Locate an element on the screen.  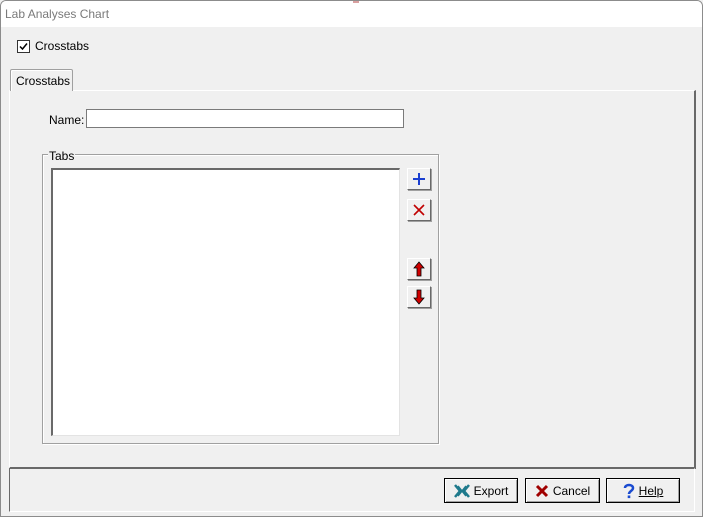
add-tab-button is located at coordinates (419, 179).